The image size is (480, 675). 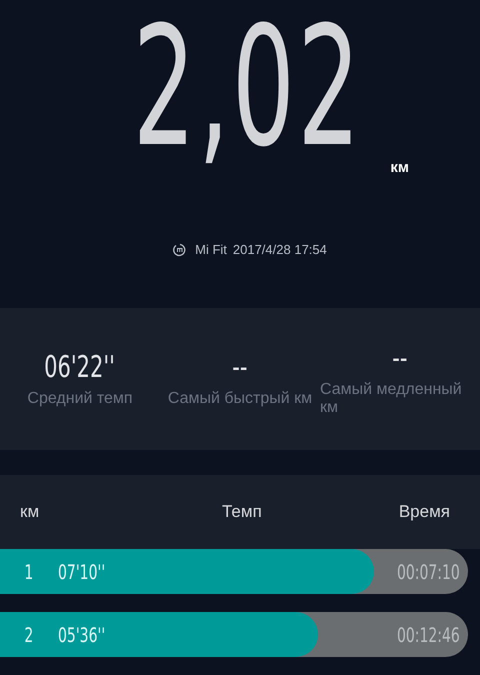 I want to click on column-header: Время, so click(x=424, y=512).